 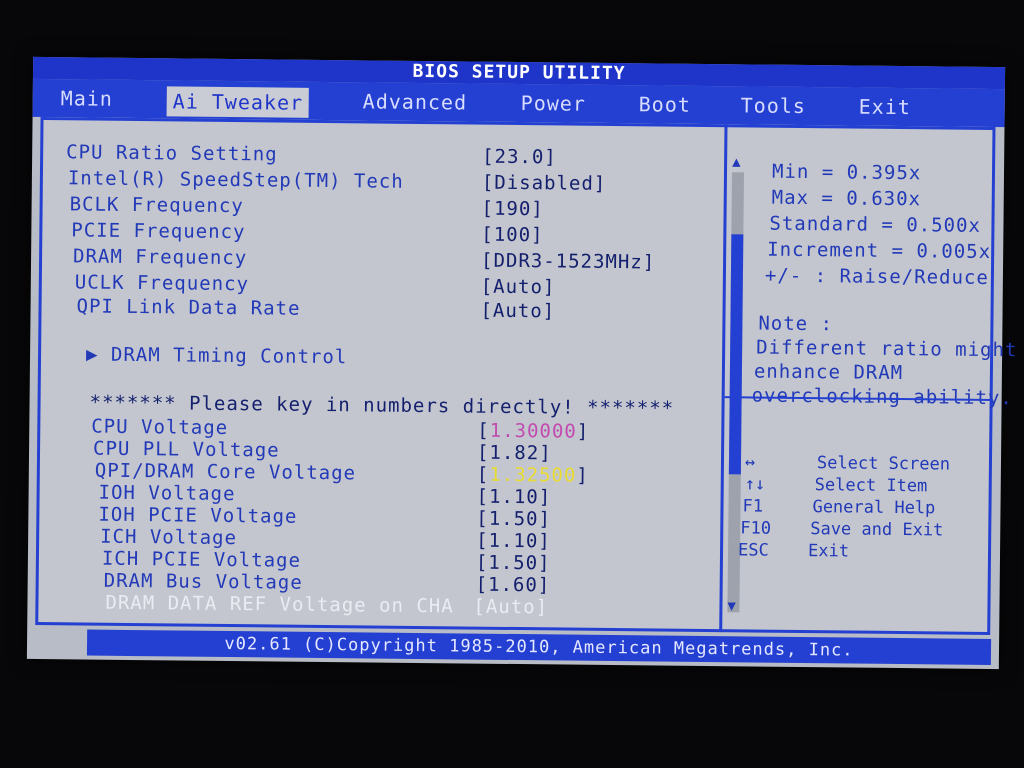 I want to click on voltage-label: ICH Voltage, so click(x=169, y=537).